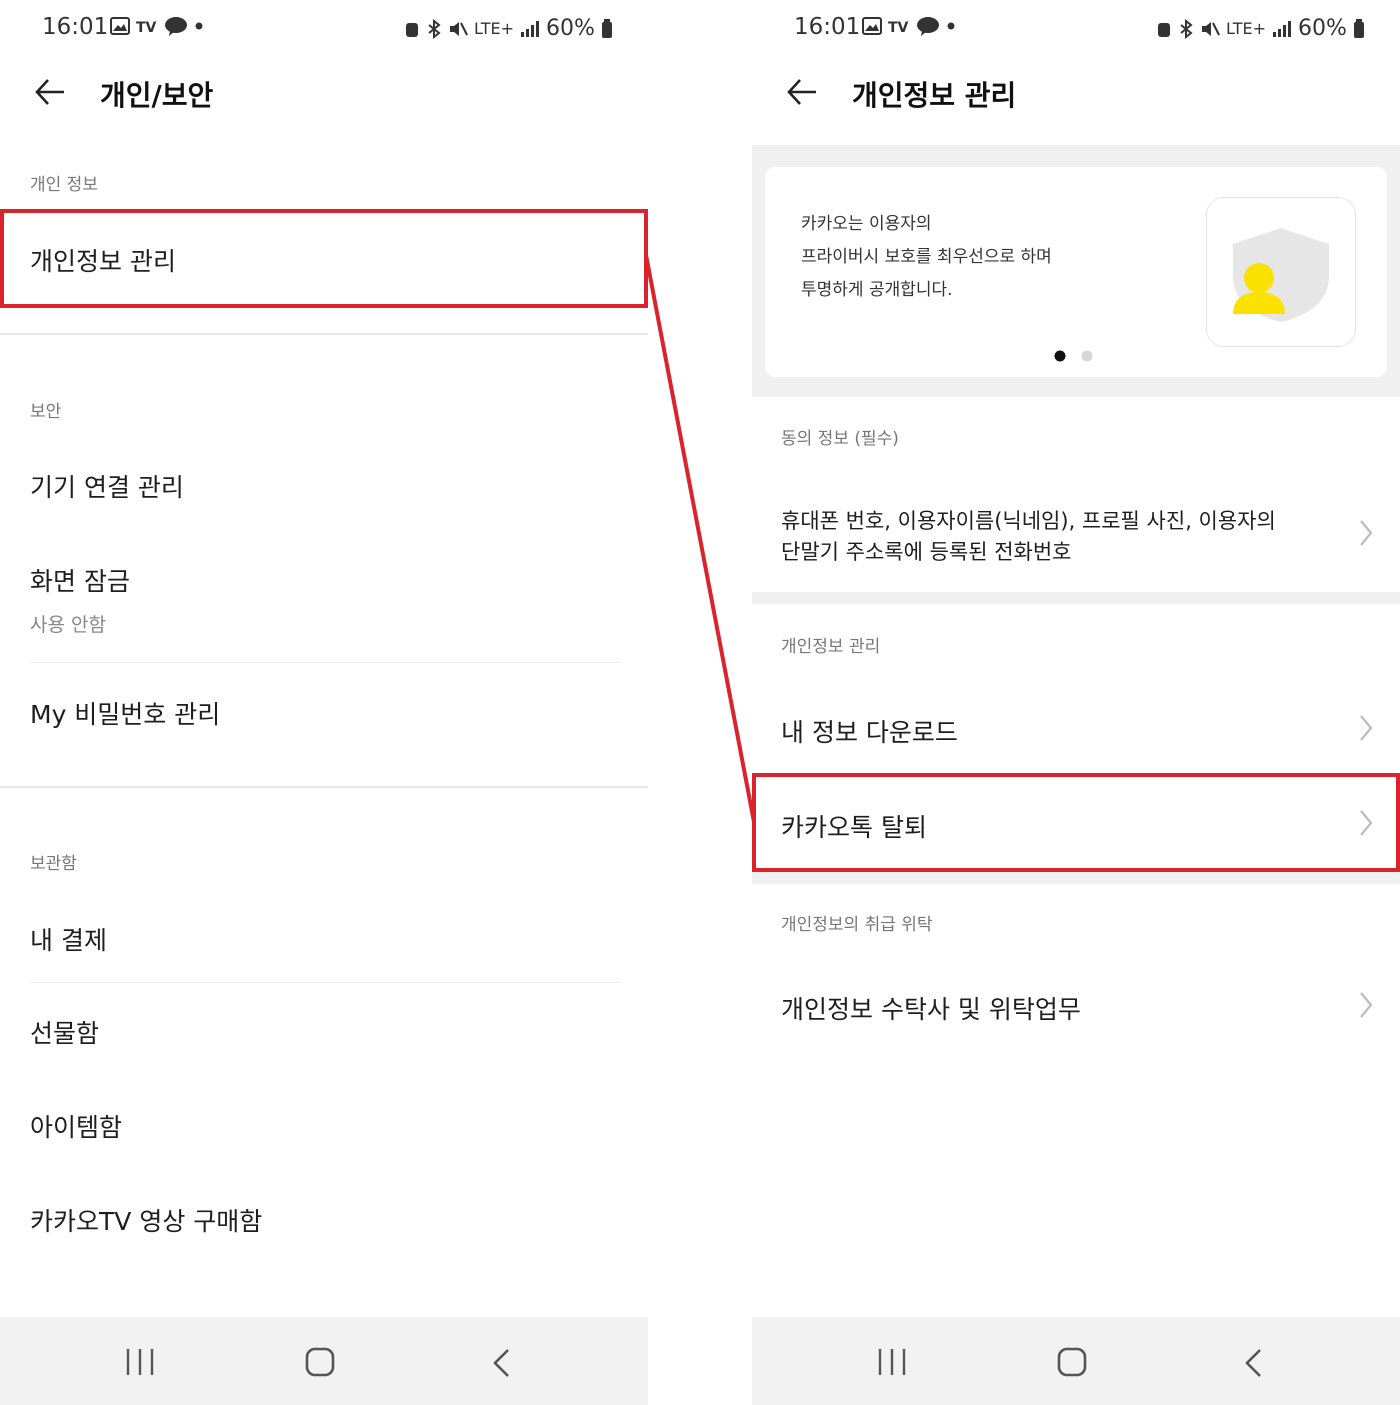 Image resolution: width=1400 pixels, height=1405 pixels. What do you see at coordinates (146, 1220) in the screenshot?
I see `menu-item-kakaotv-purchases: 카카오TV 영상 구매함` at bounding box center [146, 1220].